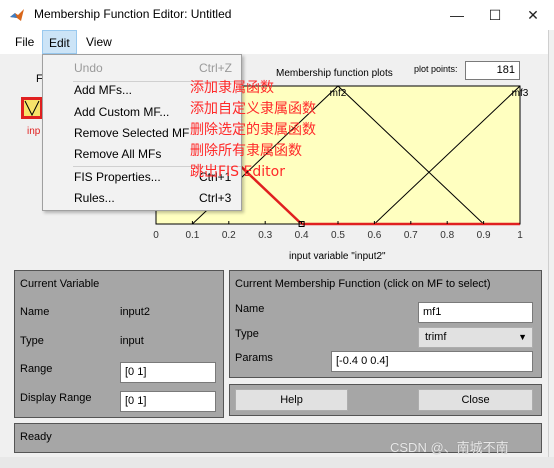 This screenshot has width=554, height=468. What do you see at coordinates (229, 235) in the screenshot?
I see `x-tick-label: 0.2` at bounding box center [229, 235].